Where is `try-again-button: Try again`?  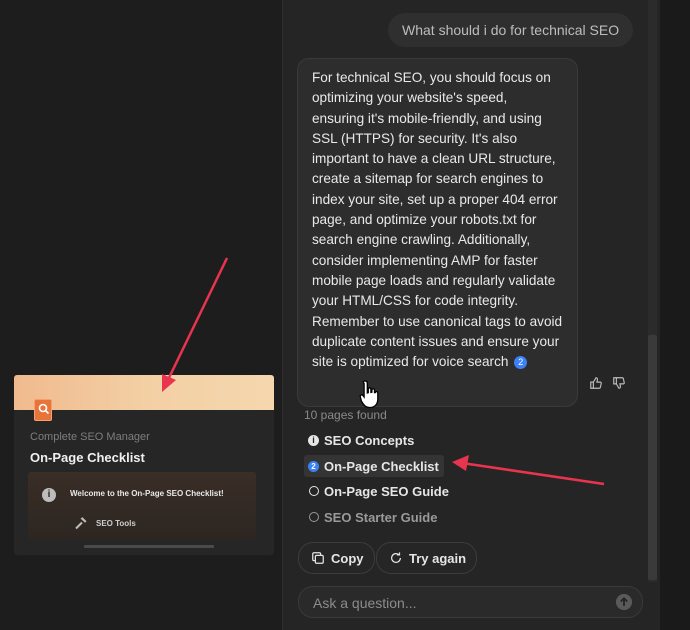 try-again-button: Try again is located at coordinates (427, 558).